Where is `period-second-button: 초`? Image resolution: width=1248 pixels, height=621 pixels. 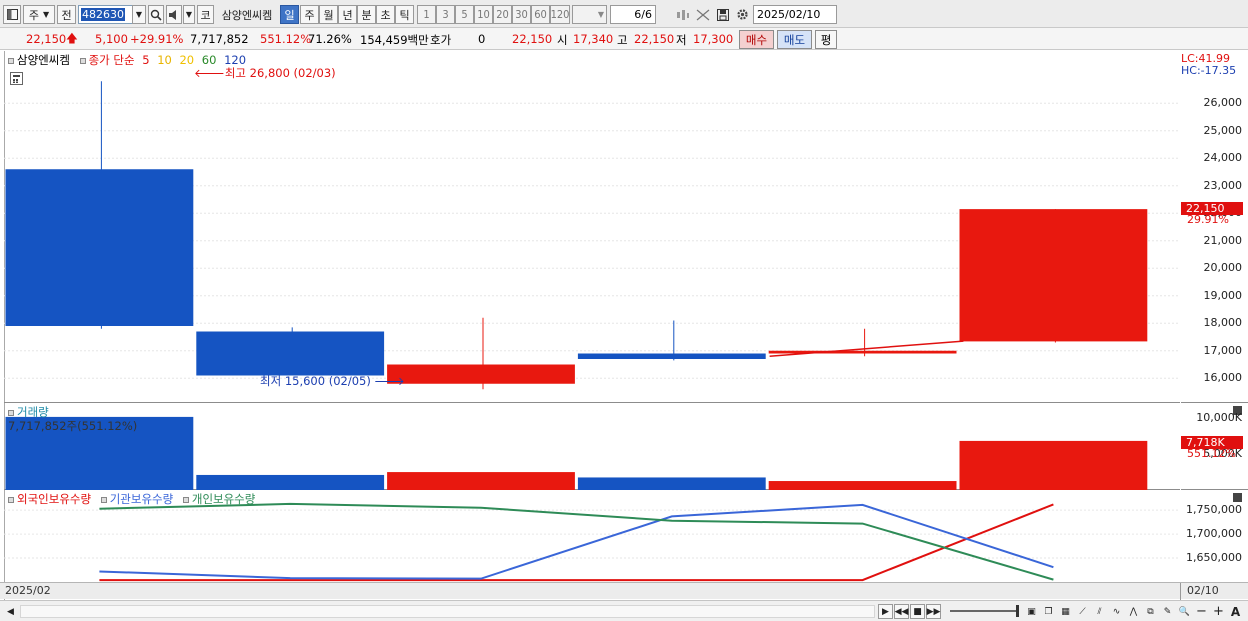 period-second-button: 초 is located at coordinates (385, 14).